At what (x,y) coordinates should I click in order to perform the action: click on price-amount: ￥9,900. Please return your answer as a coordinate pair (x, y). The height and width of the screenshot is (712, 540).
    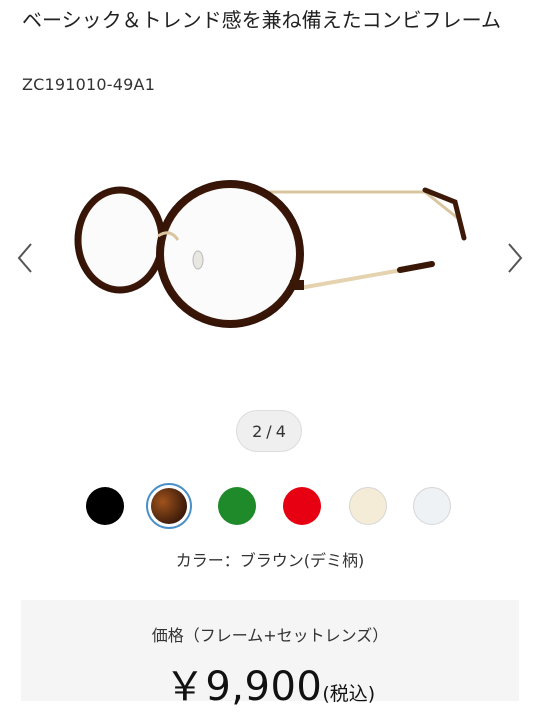
    Looking at the image, I should click on (243, 687).